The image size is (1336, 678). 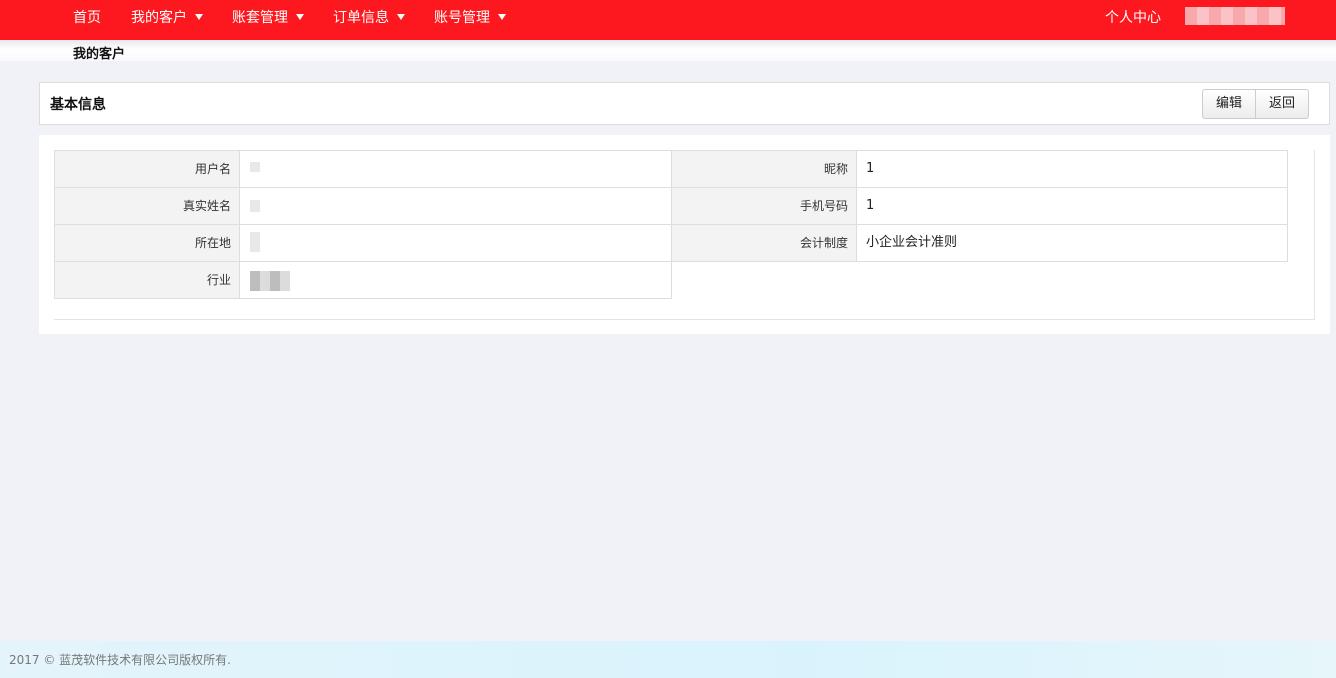 What do you see at coordinates (147, 206) in the screenshot?
I see `realname-label: 真实姓名` at bounding box center [147, 206].